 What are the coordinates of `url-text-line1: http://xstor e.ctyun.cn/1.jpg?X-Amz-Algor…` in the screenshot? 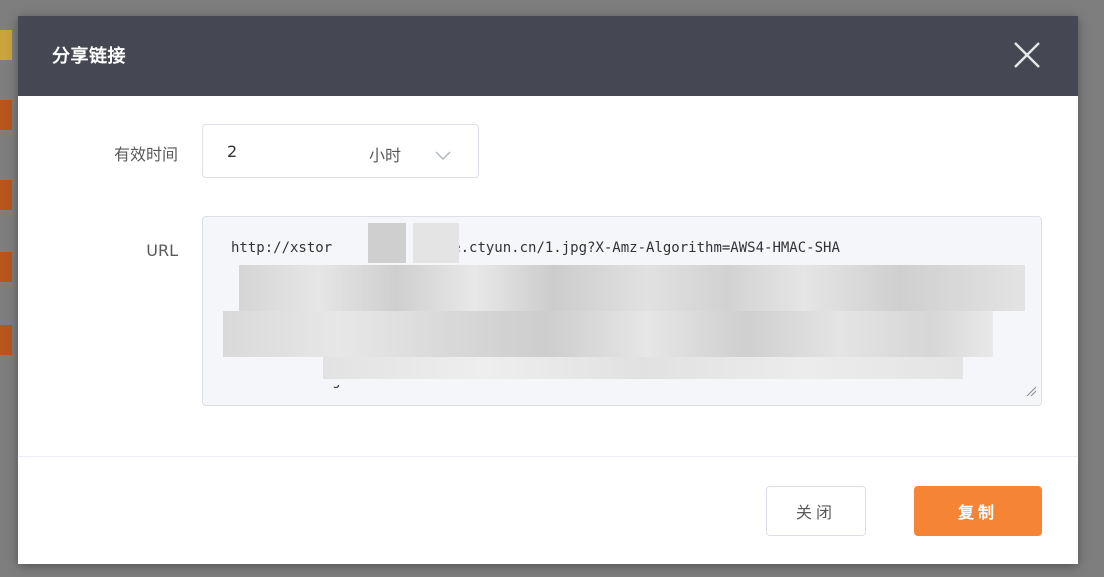 It's located at (631, 248).